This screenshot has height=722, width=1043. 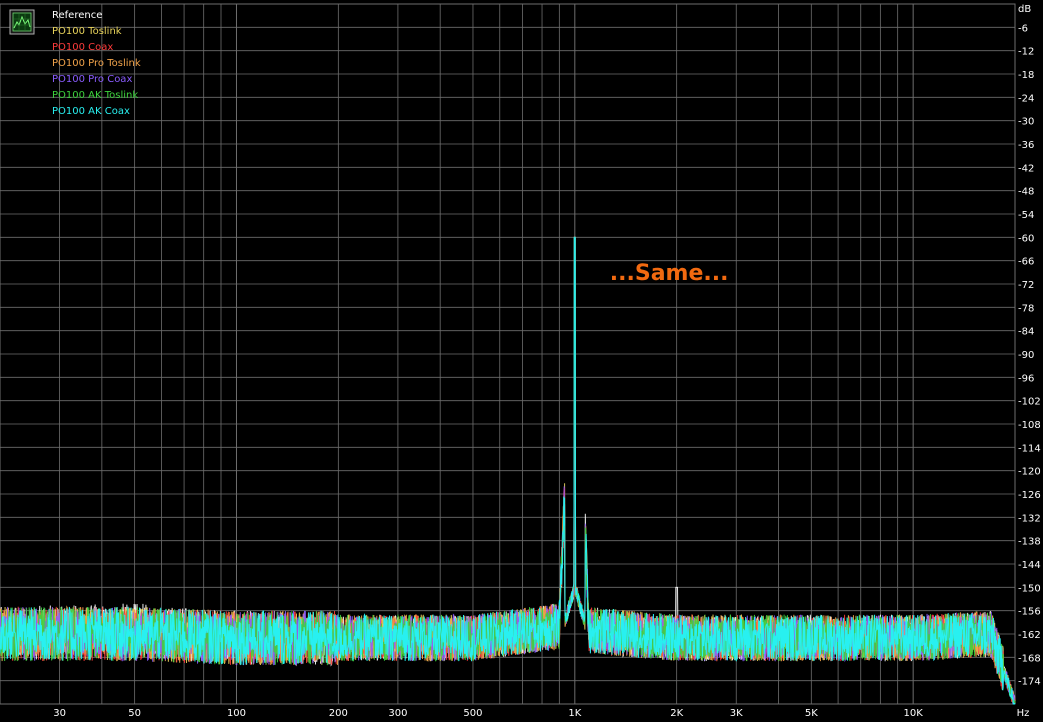 What do you see at coordinates (1026, 122) in the screenshot?
I see `y-tick-label: -30` at bounding box center [1026, 122].